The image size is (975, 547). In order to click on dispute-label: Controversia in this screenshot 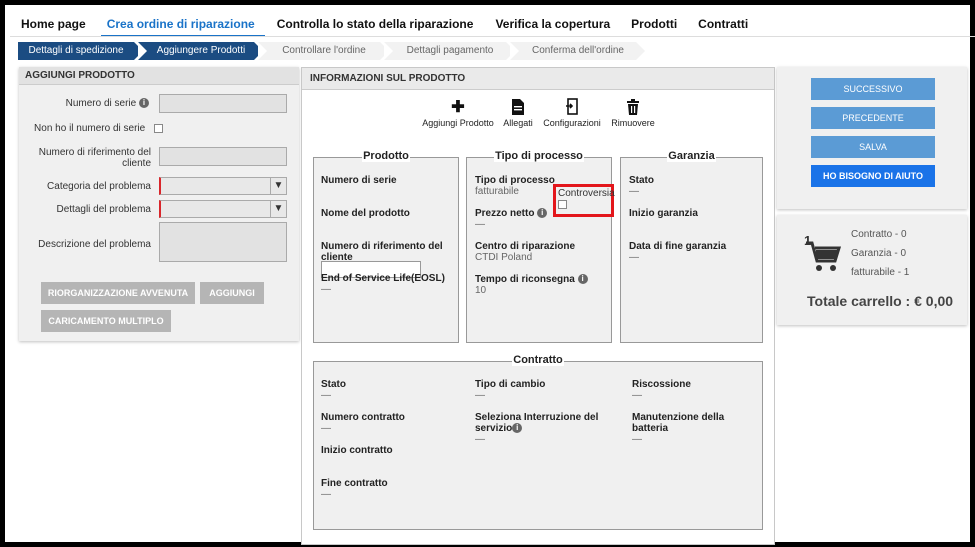, I will do `click(586, 193)`.